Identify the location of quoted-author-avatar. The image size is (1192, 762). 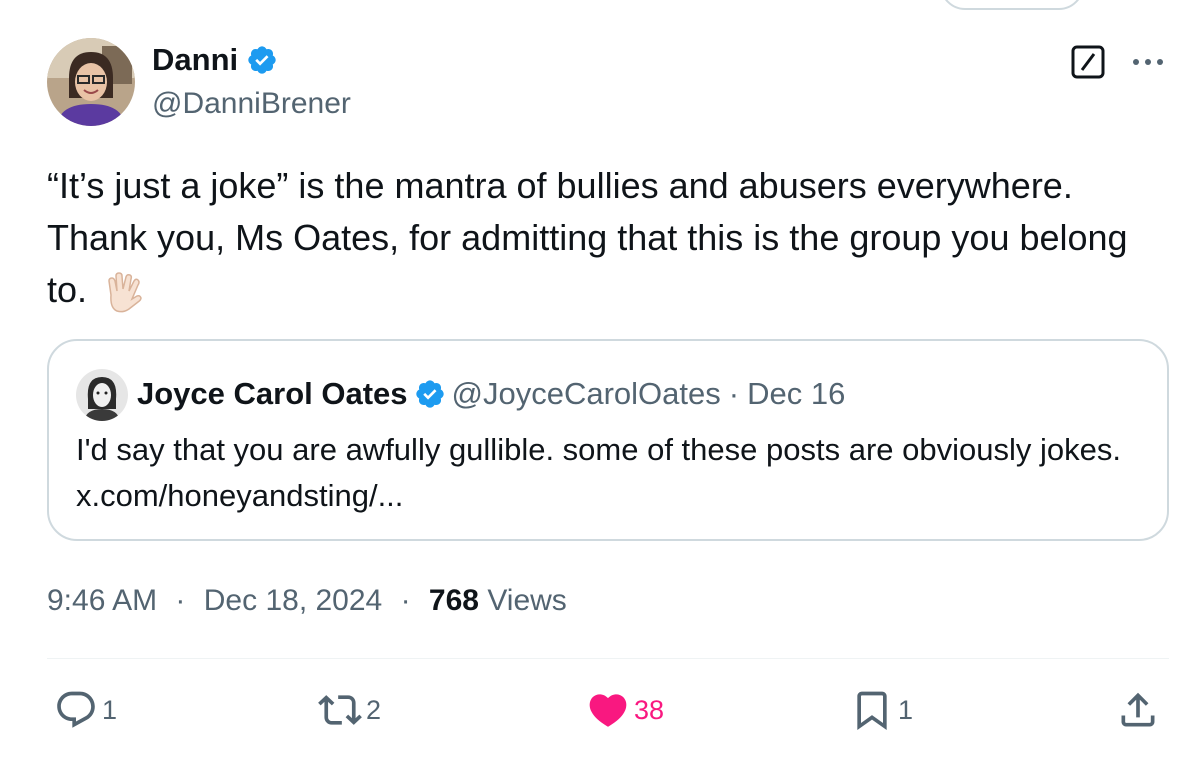
(102, 395).